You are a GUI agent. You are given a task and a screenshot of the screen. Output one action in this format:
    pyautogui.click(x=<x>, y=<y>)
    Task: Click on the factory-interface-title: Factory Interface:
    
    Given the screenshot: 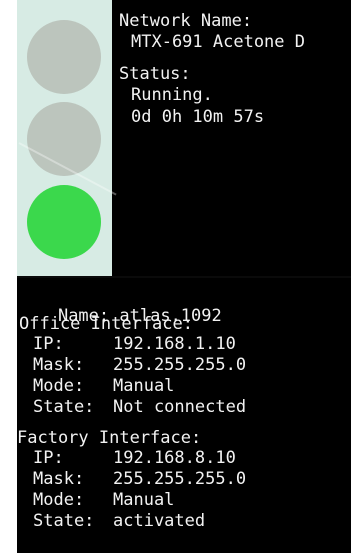 What is the action you would take?
    pyautogui.click(x=109, y=438)
    